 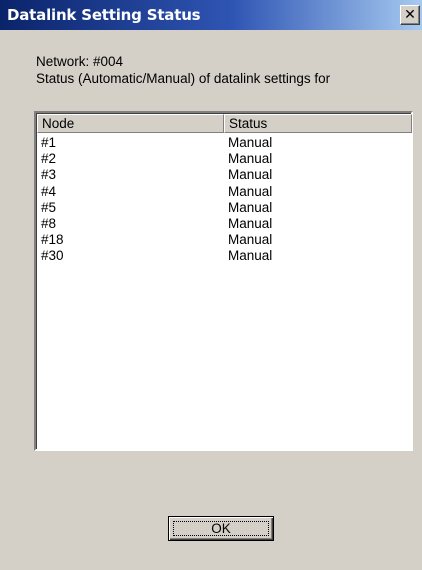 I want to click on list-row: #4 Manual, so click(x=224, y=192).